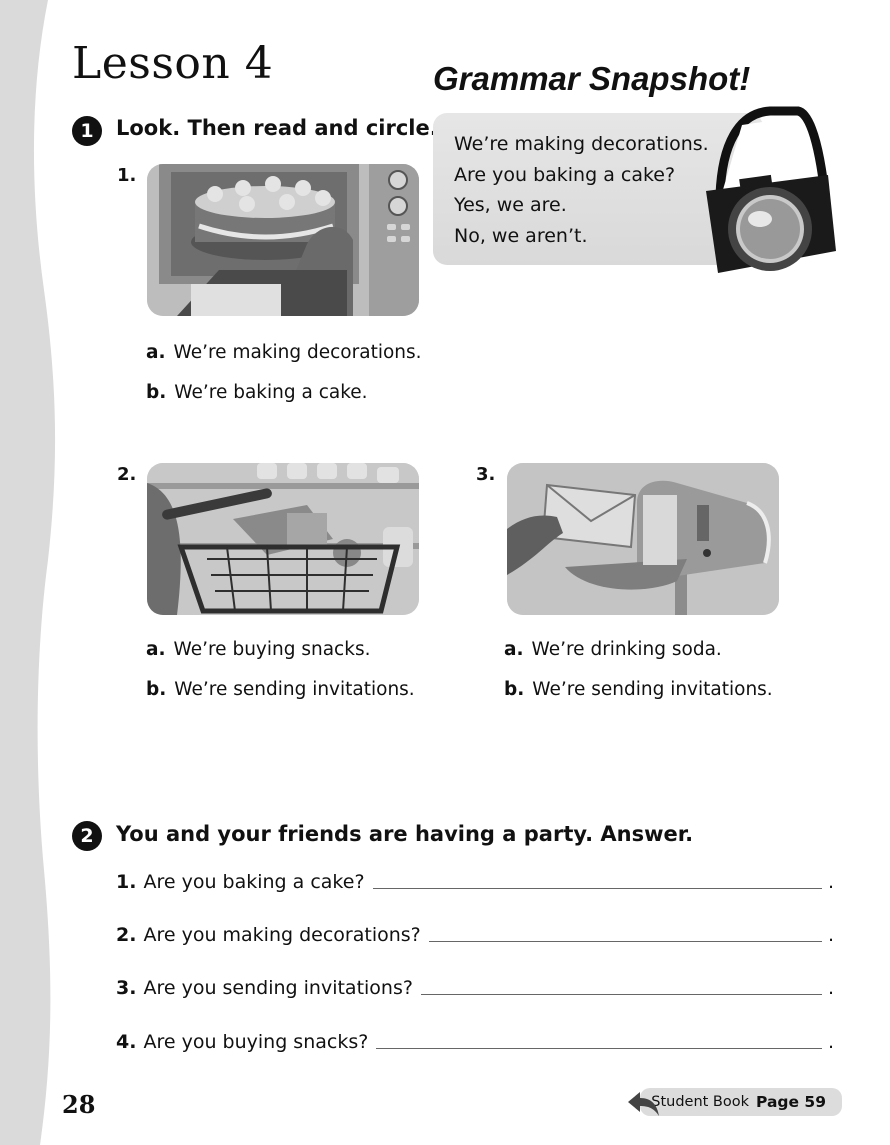 The width and height of the screenshot is (890, 1145). Describe the element at coordinates (791, 1102) in the screenshot. I see `page-reference: Page 59` at that location.